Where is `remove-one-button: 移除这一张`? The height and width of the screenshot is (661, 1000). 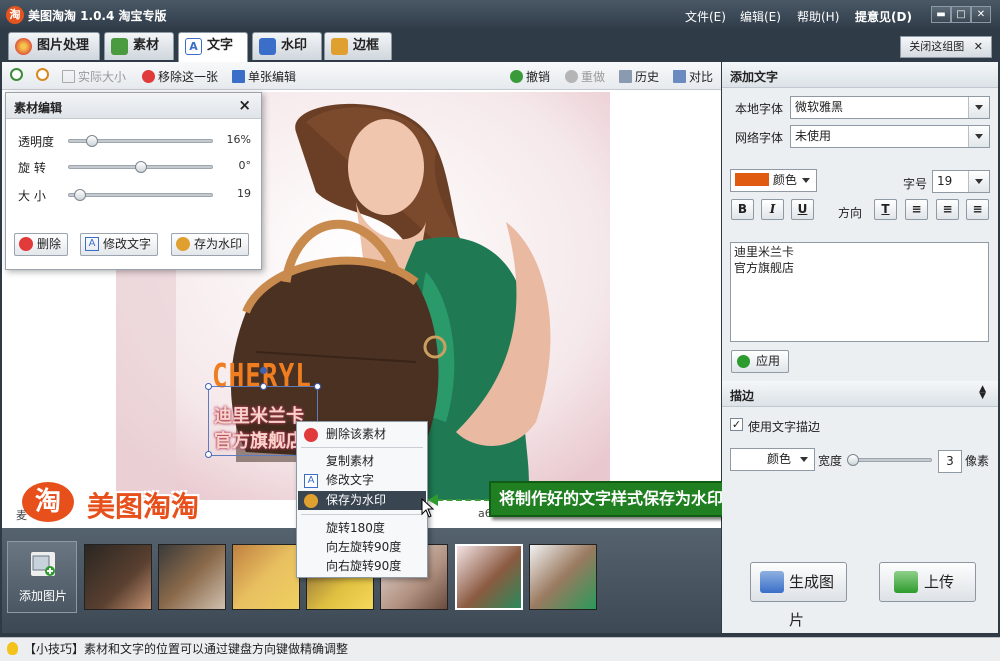 remove-one-button: 移除这一张 is located at coordinates (180, 76).